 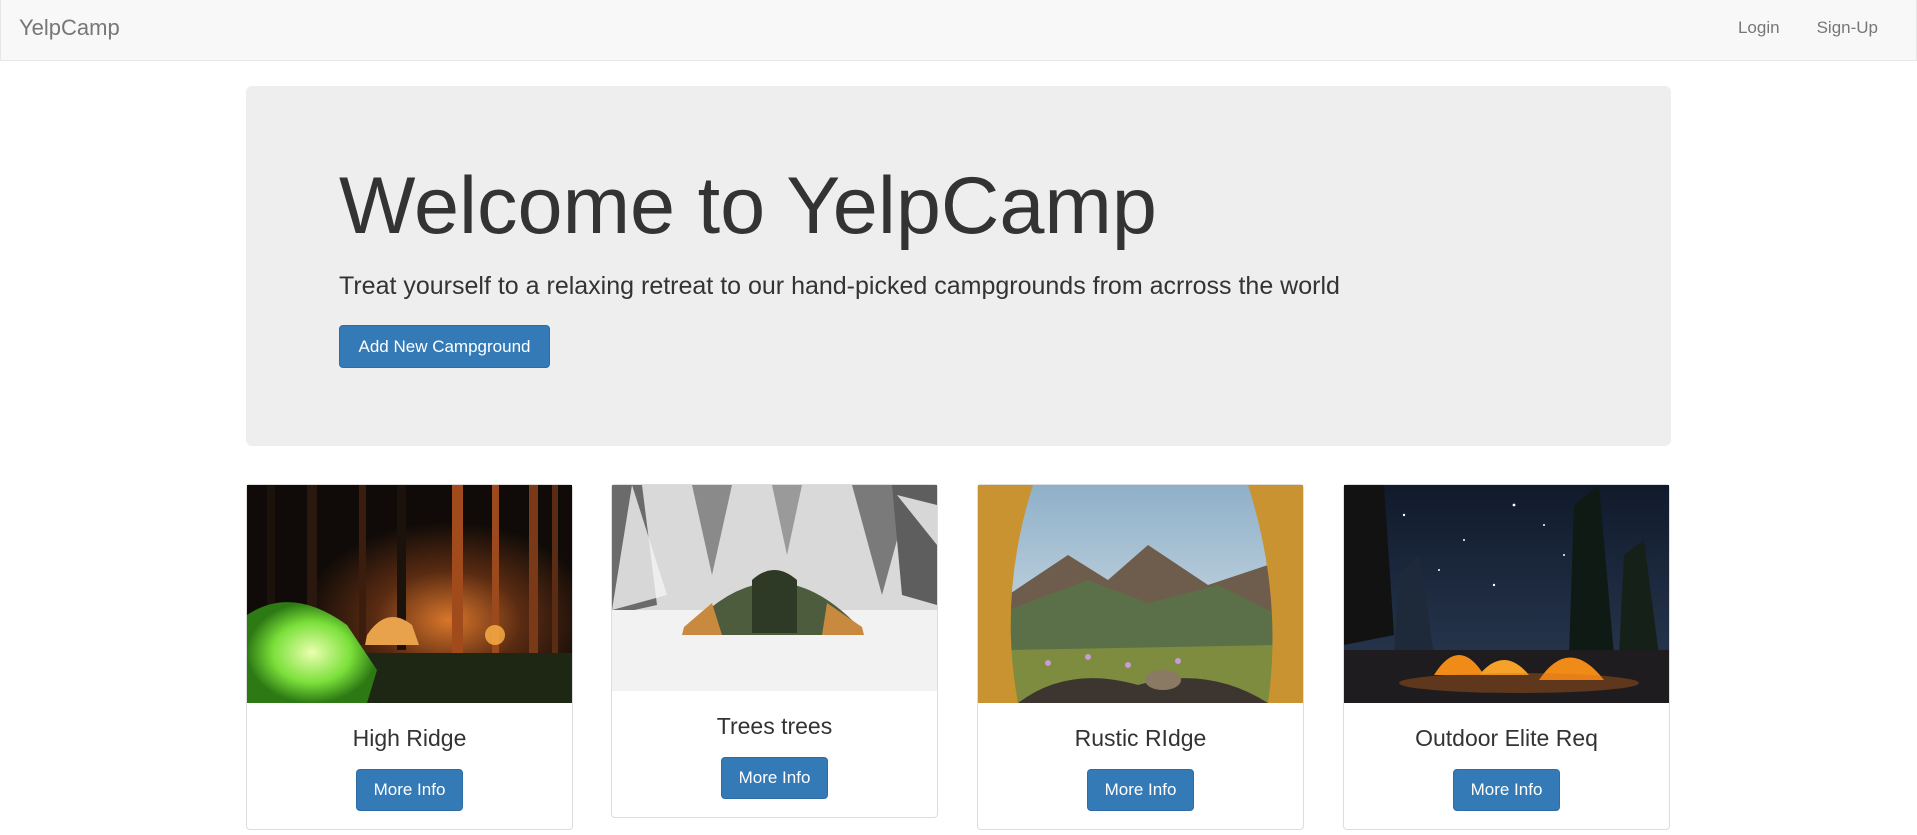 What do you see at coordinates (1808, 28) in the screenshot?
I see `nav-links: Login Sign-Up` at bounding box center [1808, 28].